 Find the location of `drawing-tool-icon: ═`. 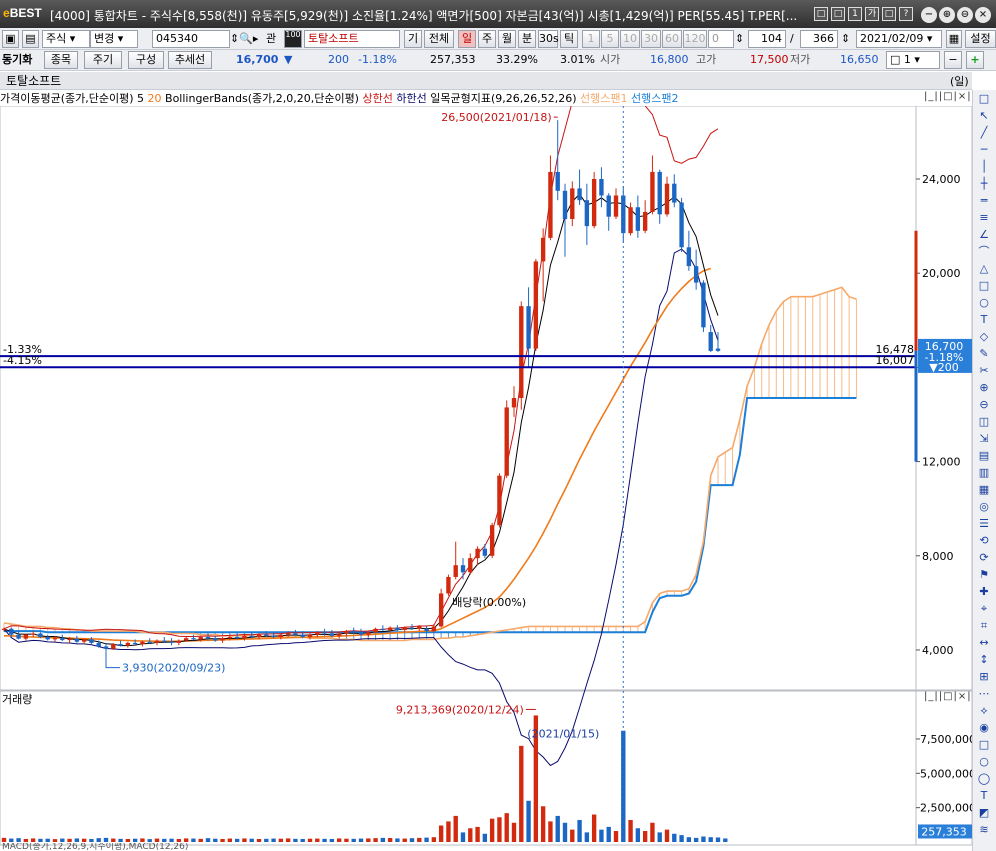

drawing-tool-icon: ═ is located at coordinates (984, 200).